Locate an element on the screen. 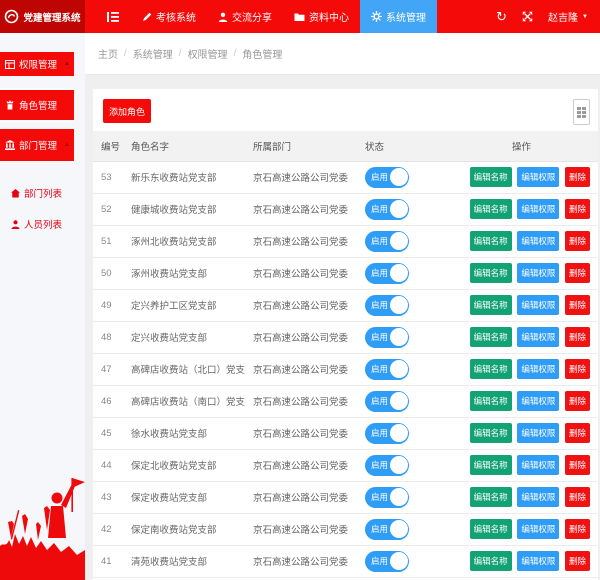 This screenshot has width=600, height=580. nav-item-assessment: 考核系统 is located at coordinates (169, 16).